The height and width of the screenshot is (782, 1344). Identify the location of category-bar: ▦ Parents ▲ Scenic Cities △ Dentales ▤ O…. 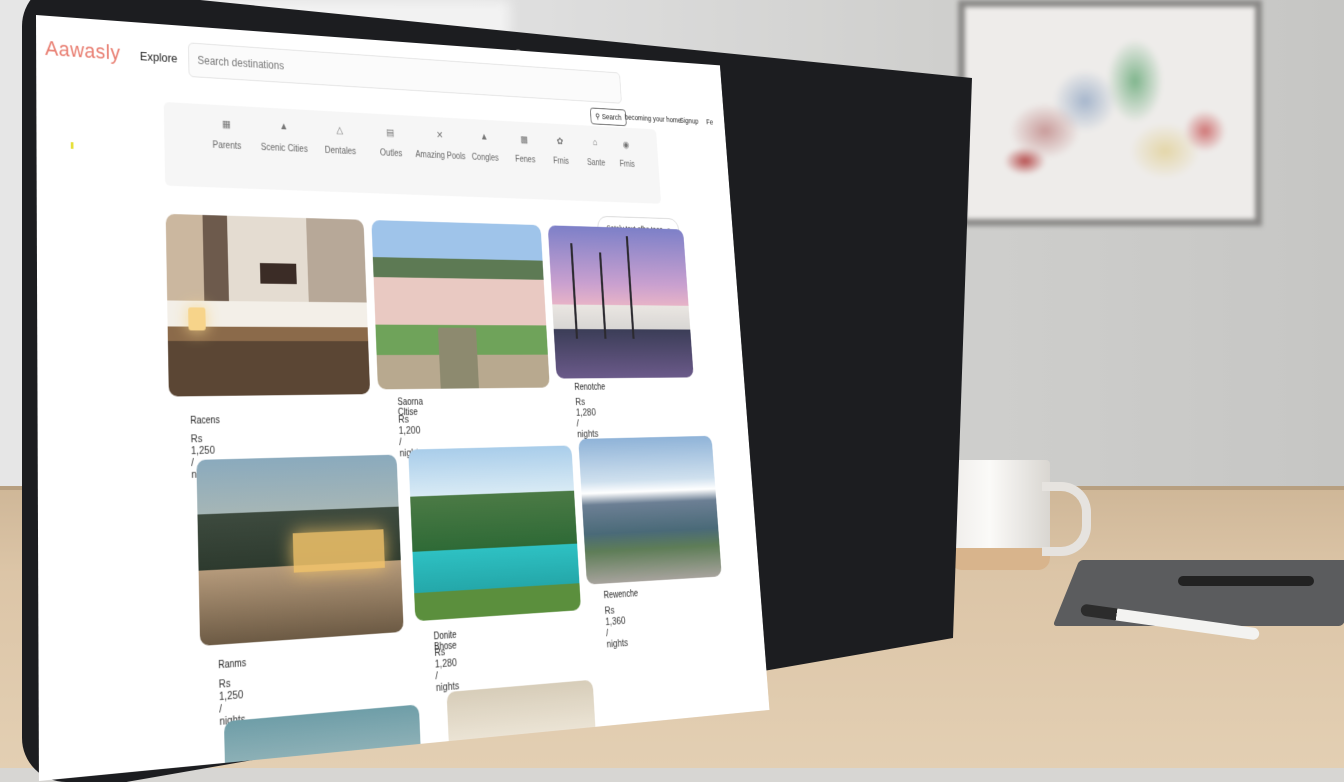
(412, 153).